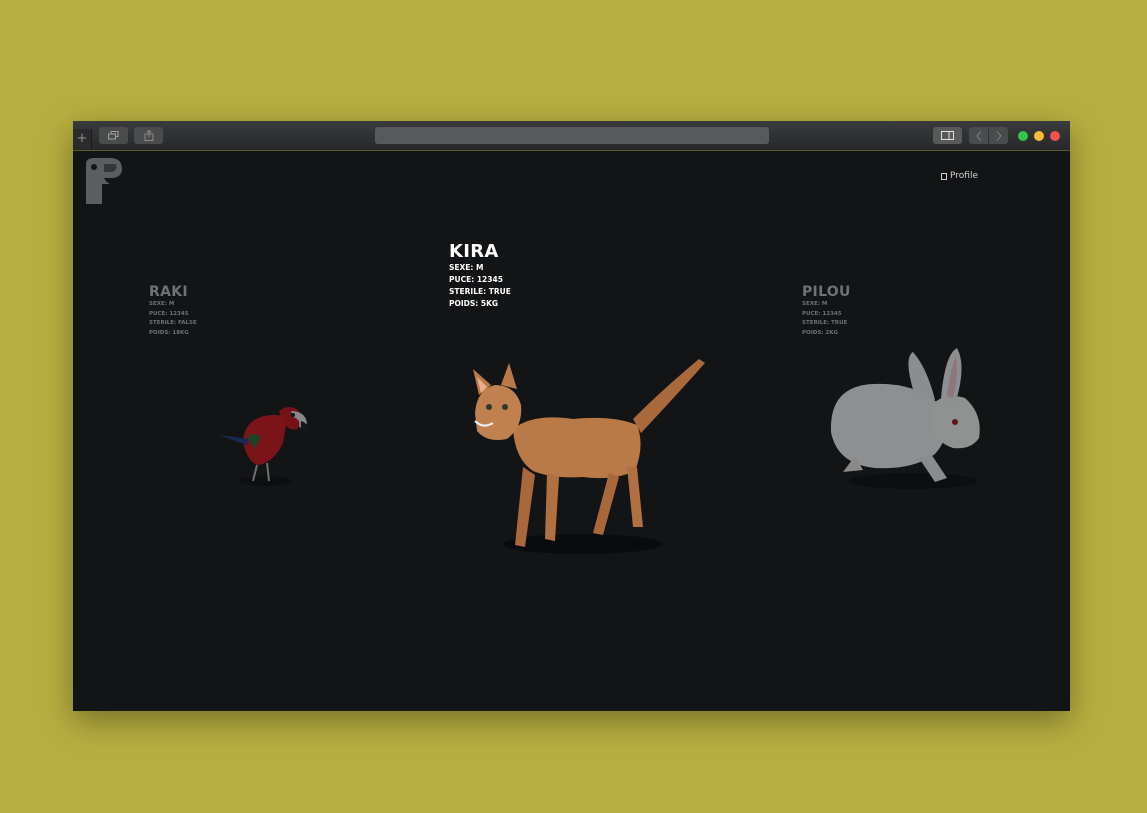 Image resolution: width=1147 pixels, height=813 pixels. I want to click on pet-poids: POIDS: 18KG, so click(169, 332).